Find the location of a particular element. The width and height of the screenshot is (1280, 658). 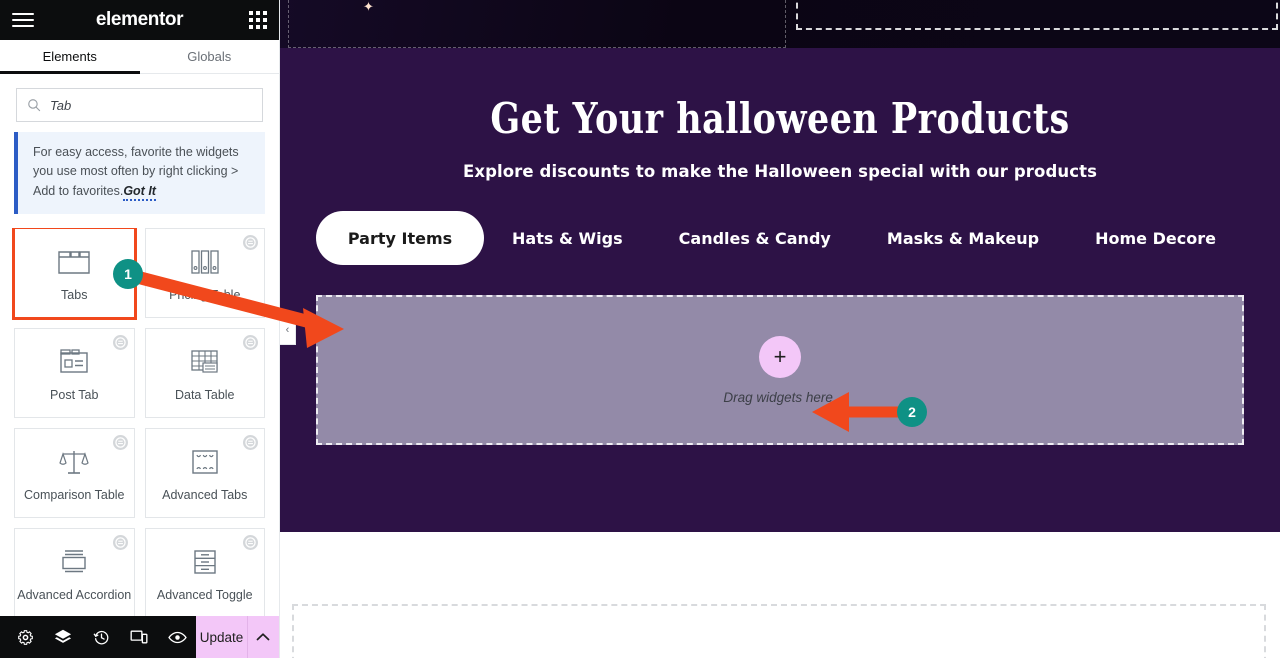

tab-elements: Elements is located at coordinates (70, 57).